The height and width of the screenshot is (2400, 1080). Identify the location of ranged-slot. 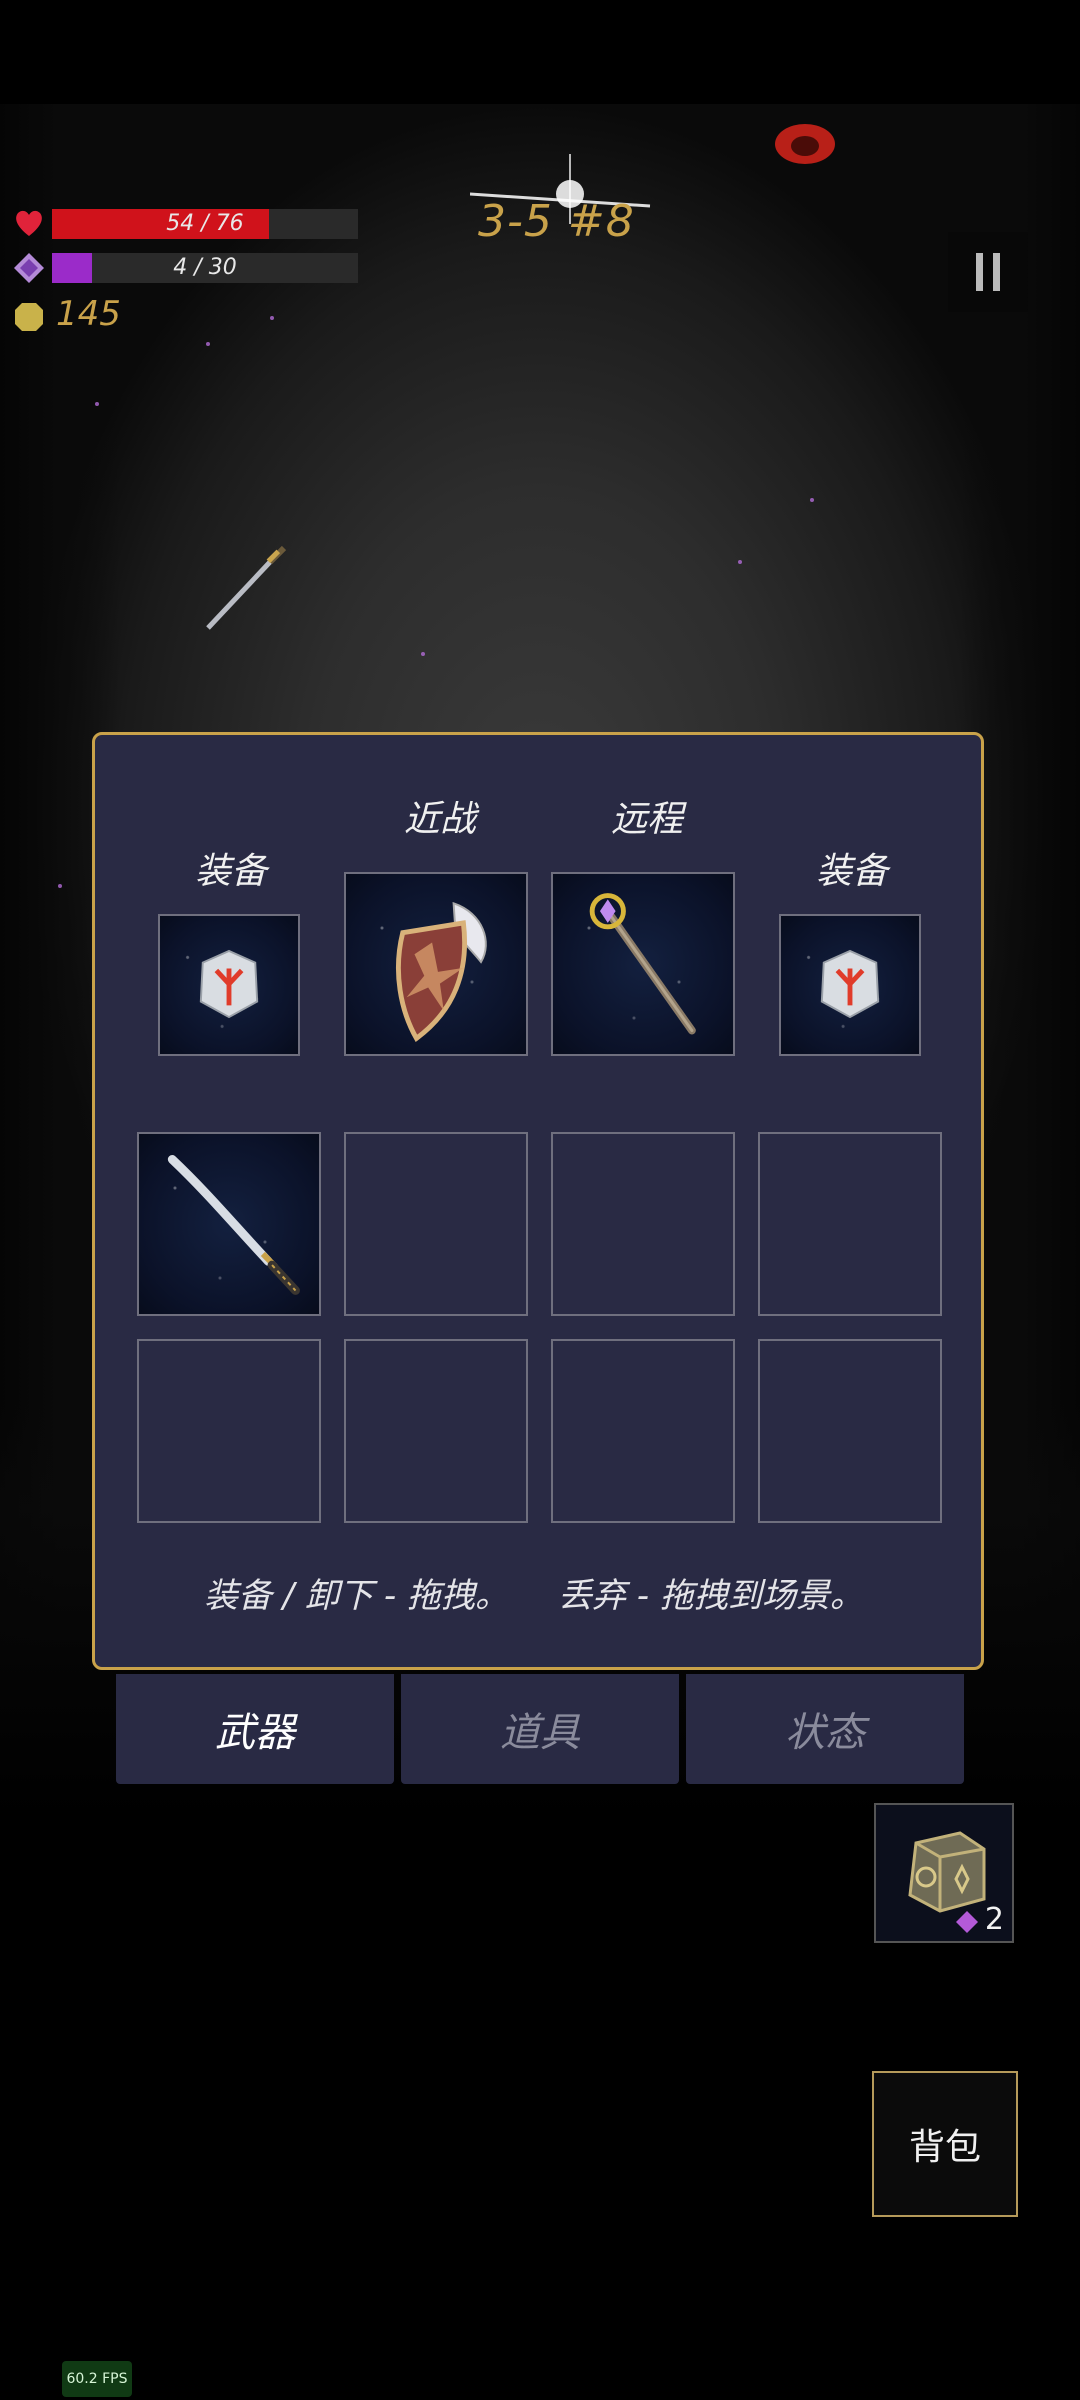
(643, 964).